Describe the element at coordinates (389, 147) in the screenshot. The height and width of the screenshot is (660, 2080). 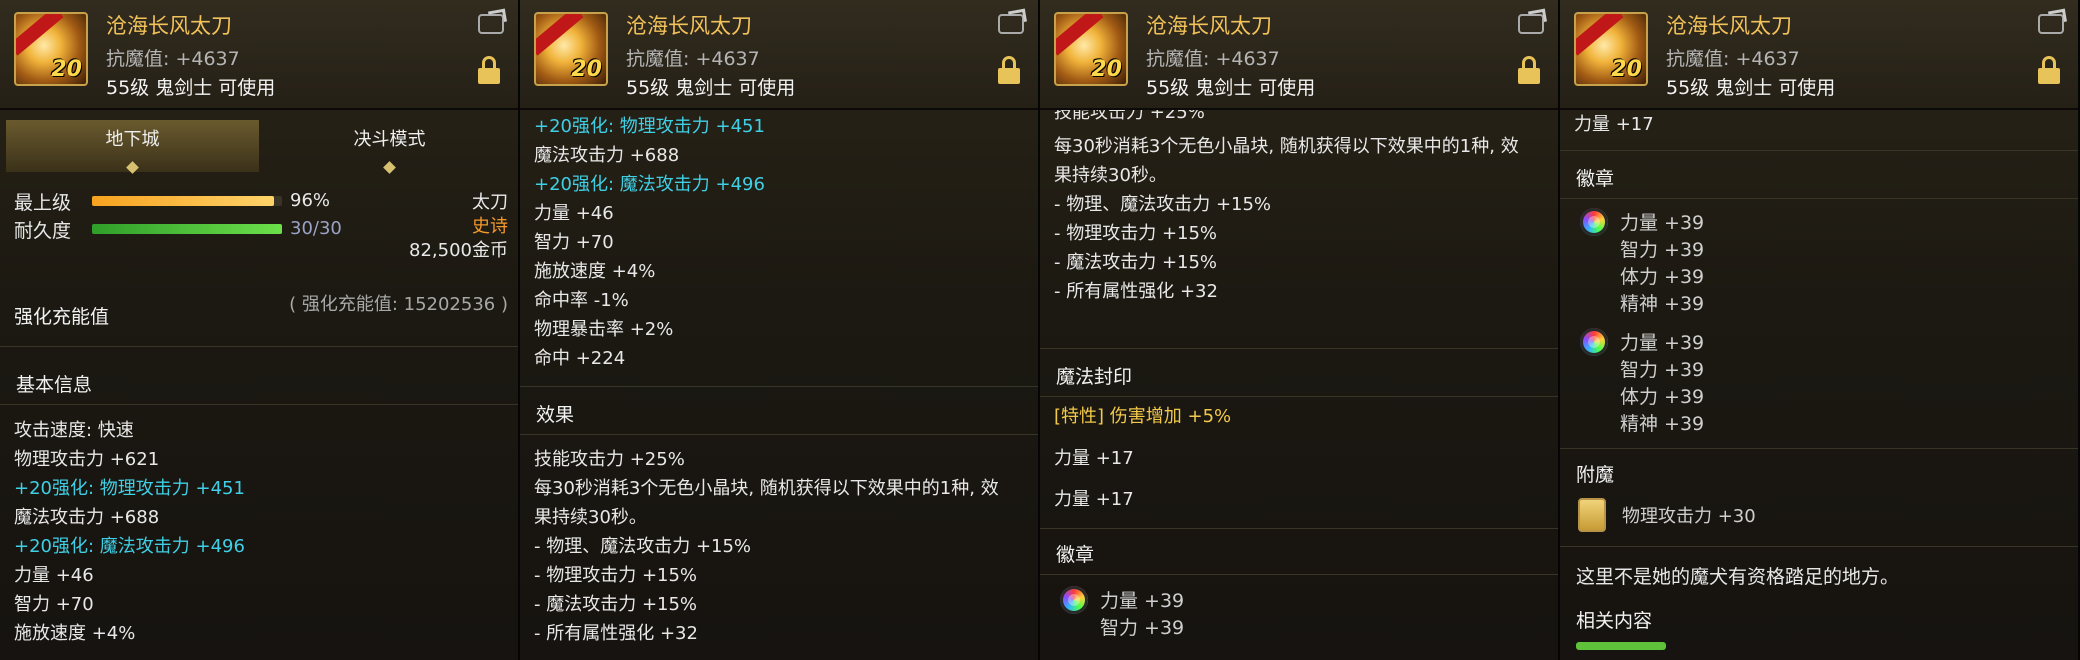
I see `tab-duel: 决斗模式` at that location.